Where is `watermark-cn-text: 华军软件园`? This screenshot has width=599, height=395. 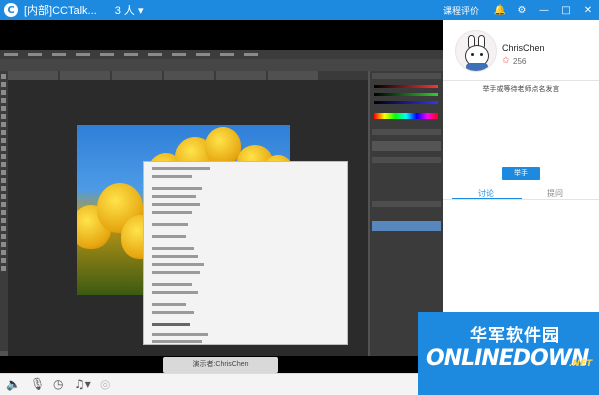
watermark-cn-text: 华军软件园 is located at coordinates (515, 336).